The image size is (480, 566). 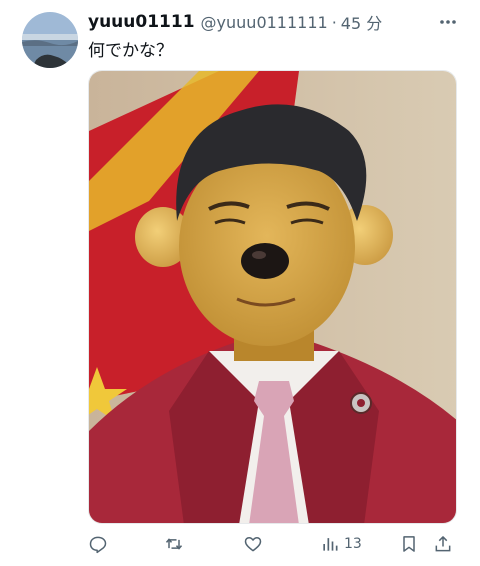 I want to click on share-icon, so click(x=443, y=544).